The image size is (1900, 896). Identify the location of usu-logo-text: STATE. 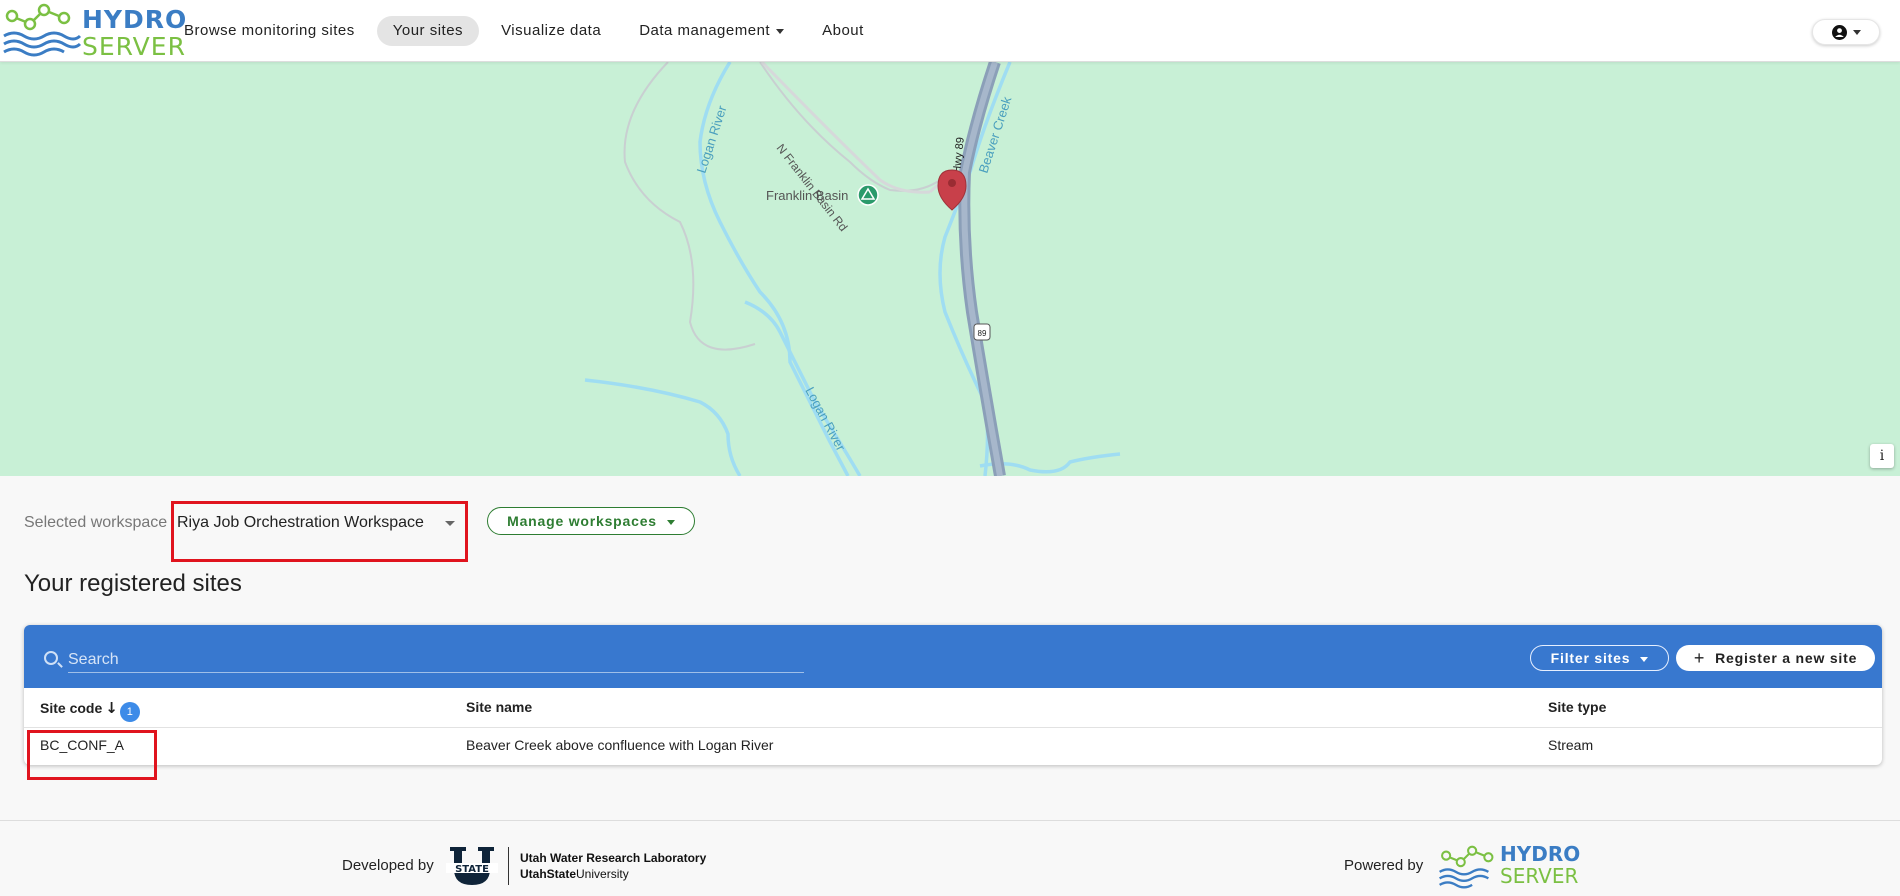
(472, 869).